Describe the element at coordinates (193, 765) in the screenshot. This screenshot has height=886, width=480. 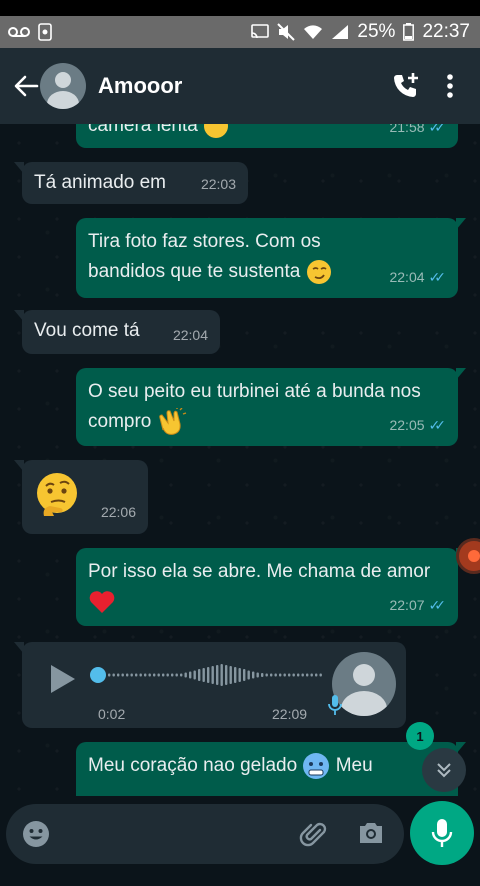
I see `message-text: Meu coração nao gelado` at that location.